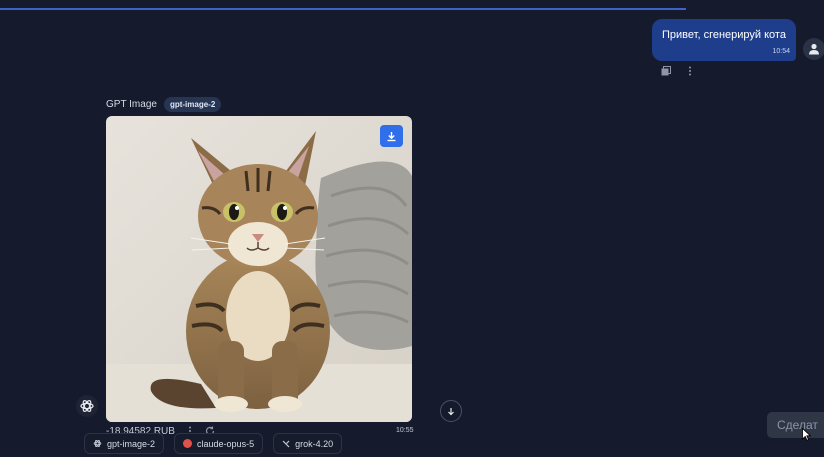 This screenshot has width=824, height=457. I want to click on send-button: Сделат, so click(795, 425).